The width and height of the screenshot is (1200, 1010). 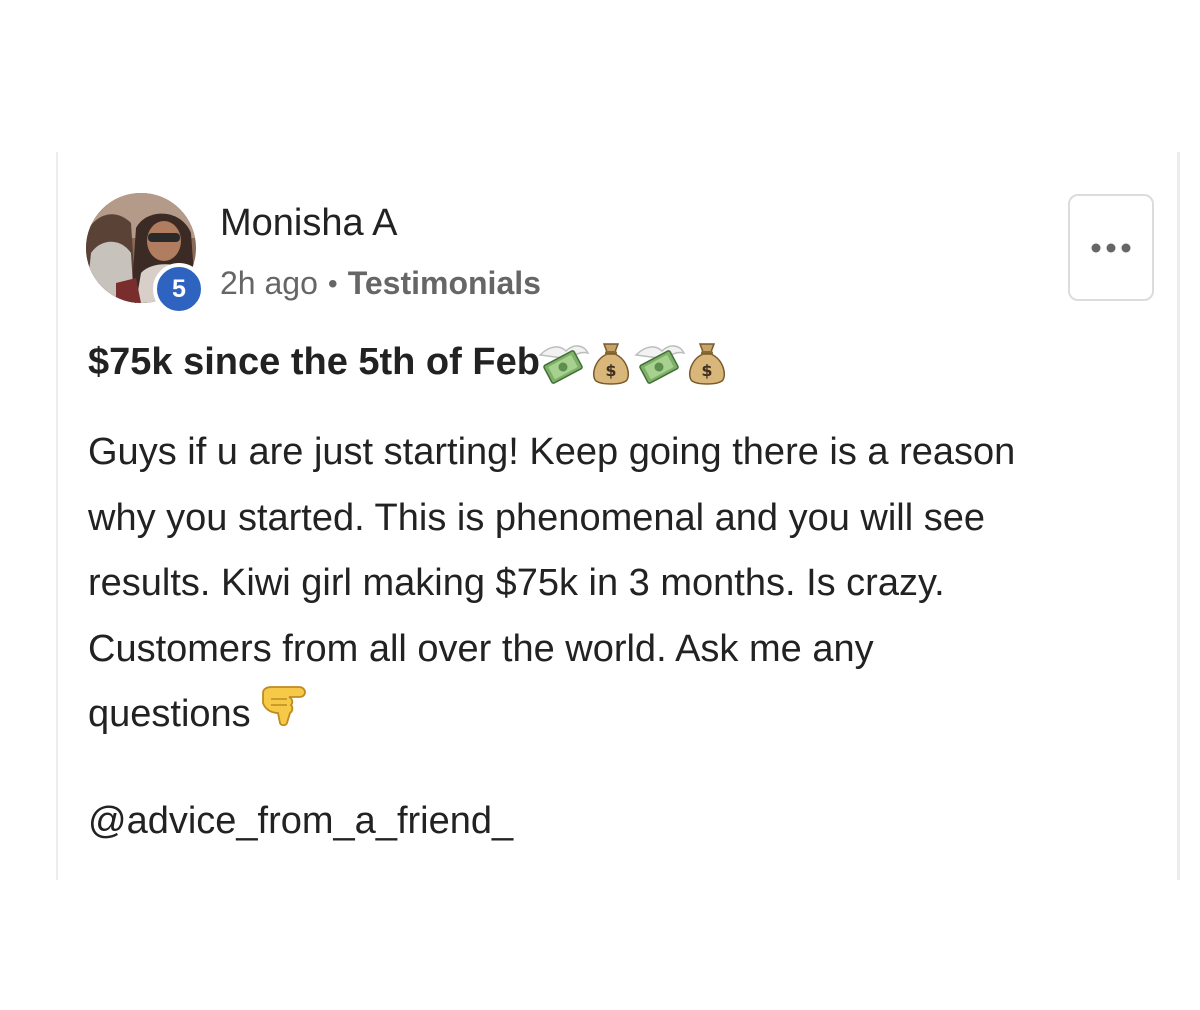 I want to click on level-badge: 5, so click(x=179, y=289).